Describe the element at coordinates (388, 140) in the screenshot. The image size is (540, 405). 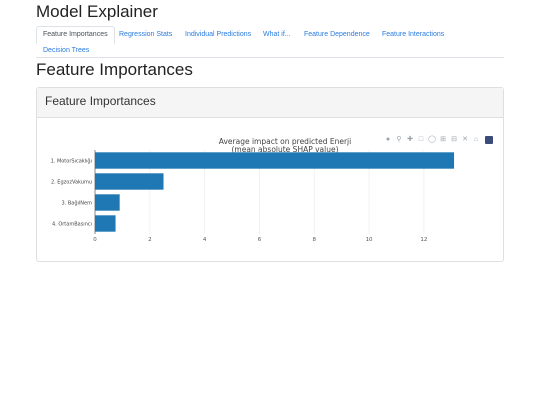
I see `camera-icon: ●` at that location.